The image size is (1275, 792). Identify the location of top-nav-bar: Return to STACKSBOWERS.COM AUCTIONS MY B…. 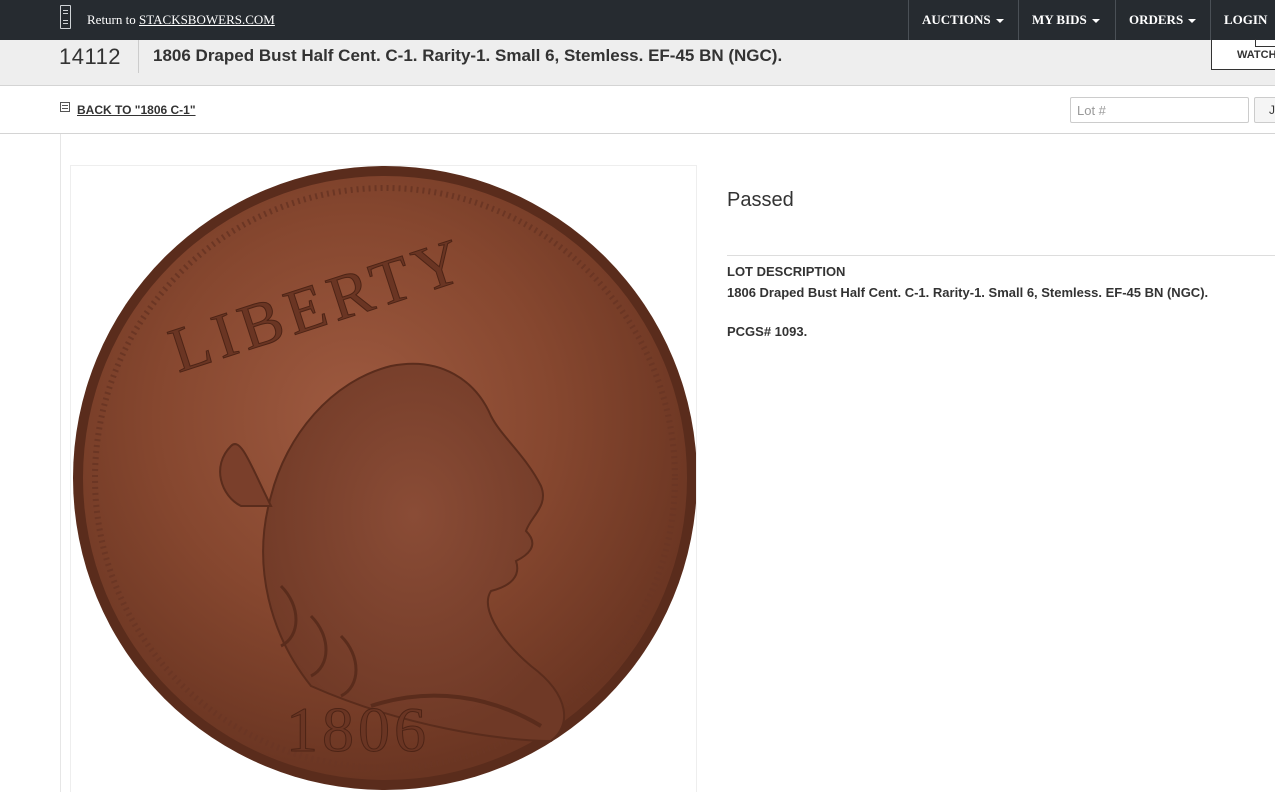
(637, 20).